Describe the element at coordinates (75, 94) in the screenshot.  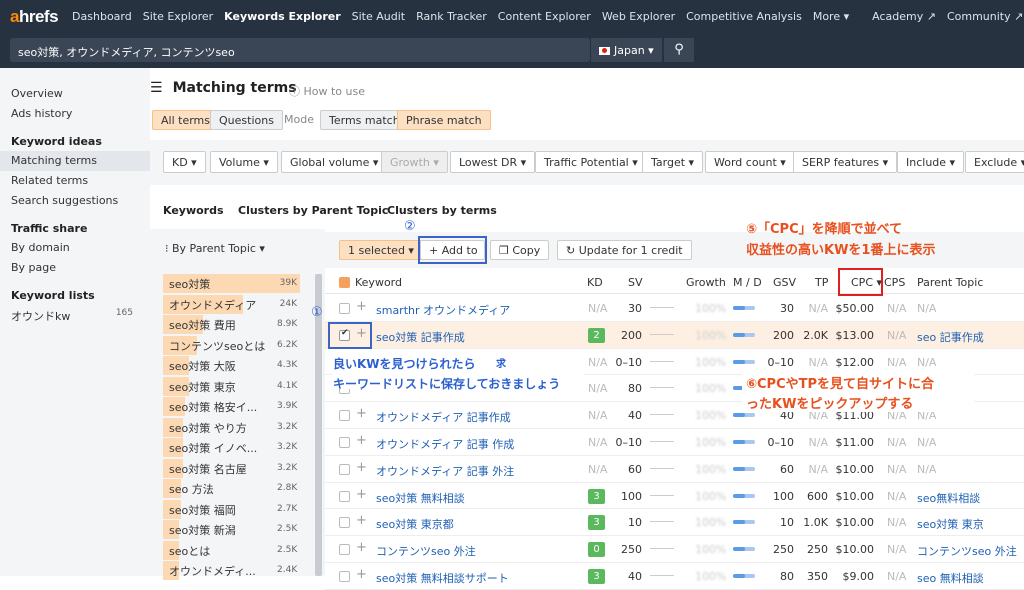
I see `sidebar-item-overview: Overview` at that location.